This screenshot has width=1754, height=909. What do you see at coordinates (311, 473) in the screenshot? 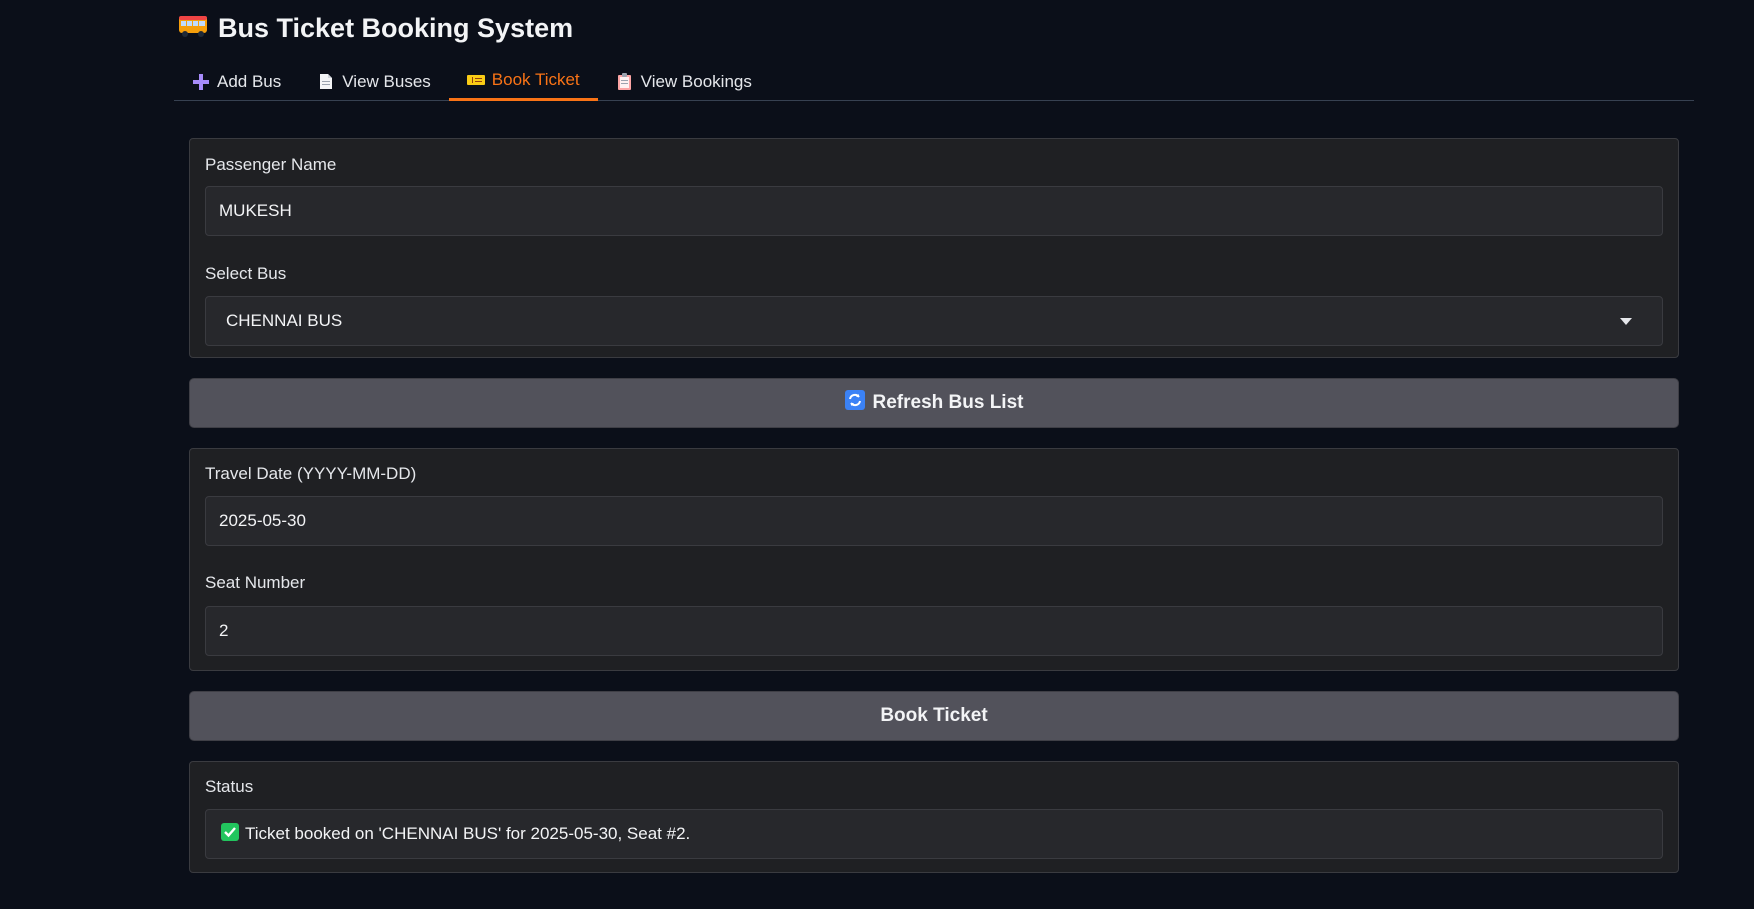
I see `travel-date-label: Travel Date (YYYY-MM-DD)` at bounding box center [311, 473].